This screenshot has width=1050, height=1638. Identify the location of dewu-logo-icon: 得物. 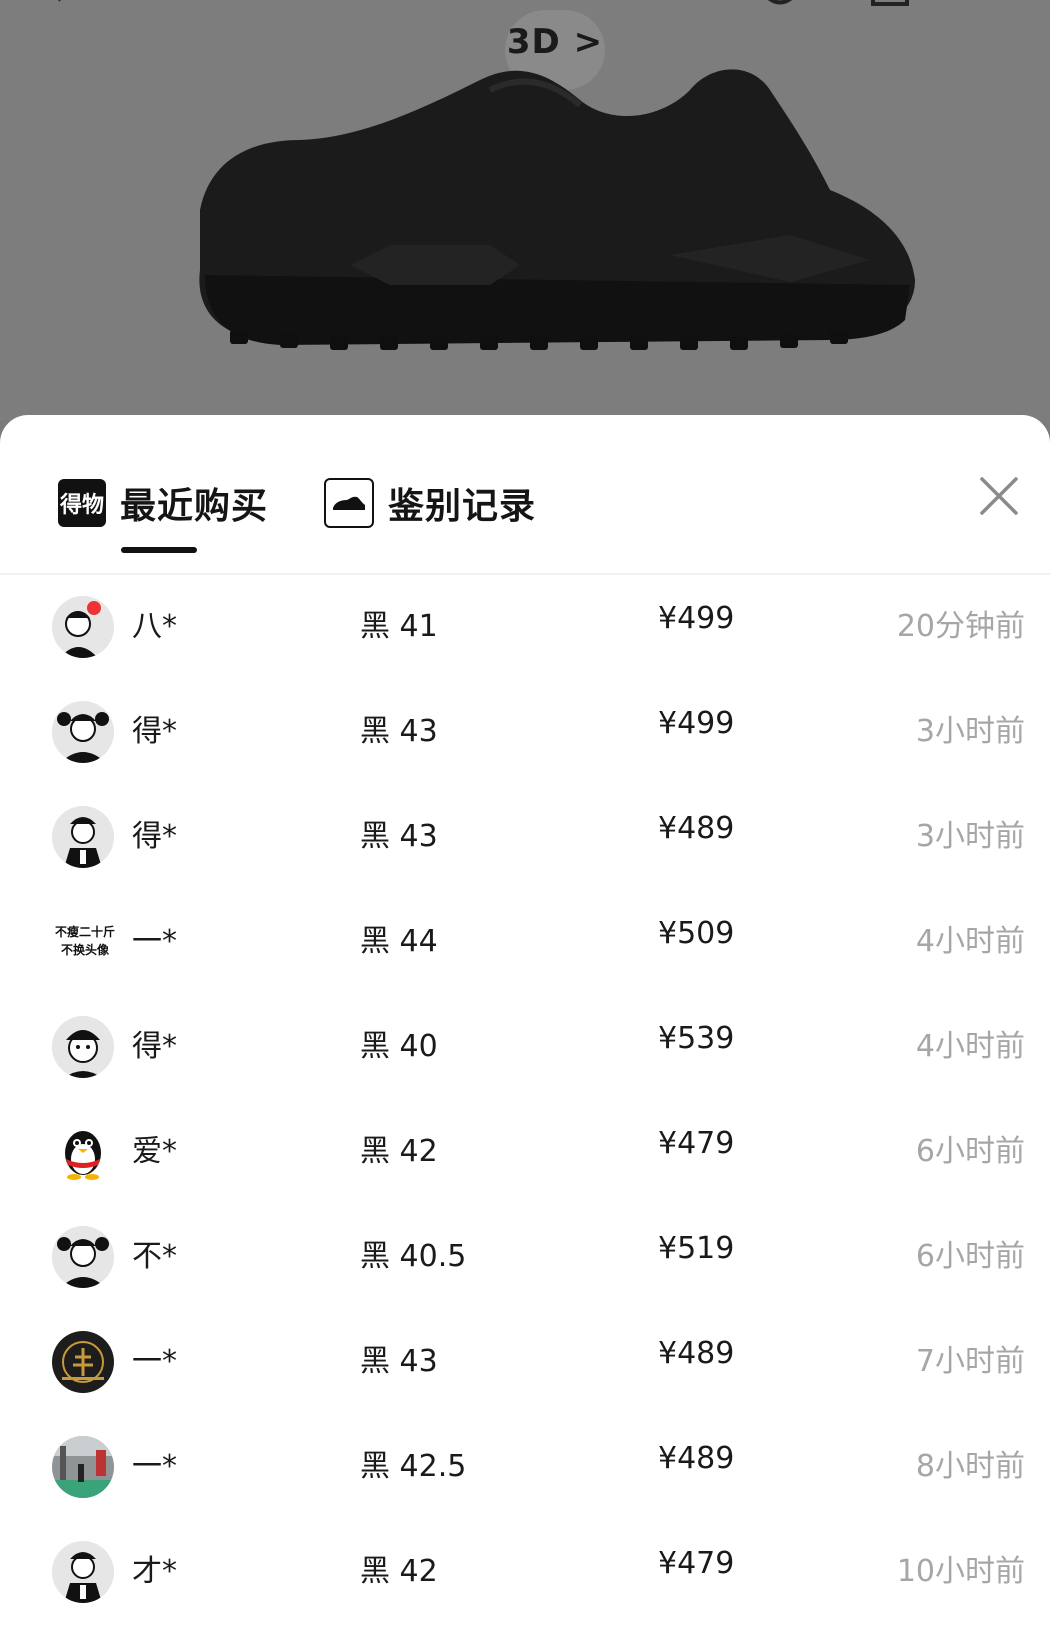
(82, 503).